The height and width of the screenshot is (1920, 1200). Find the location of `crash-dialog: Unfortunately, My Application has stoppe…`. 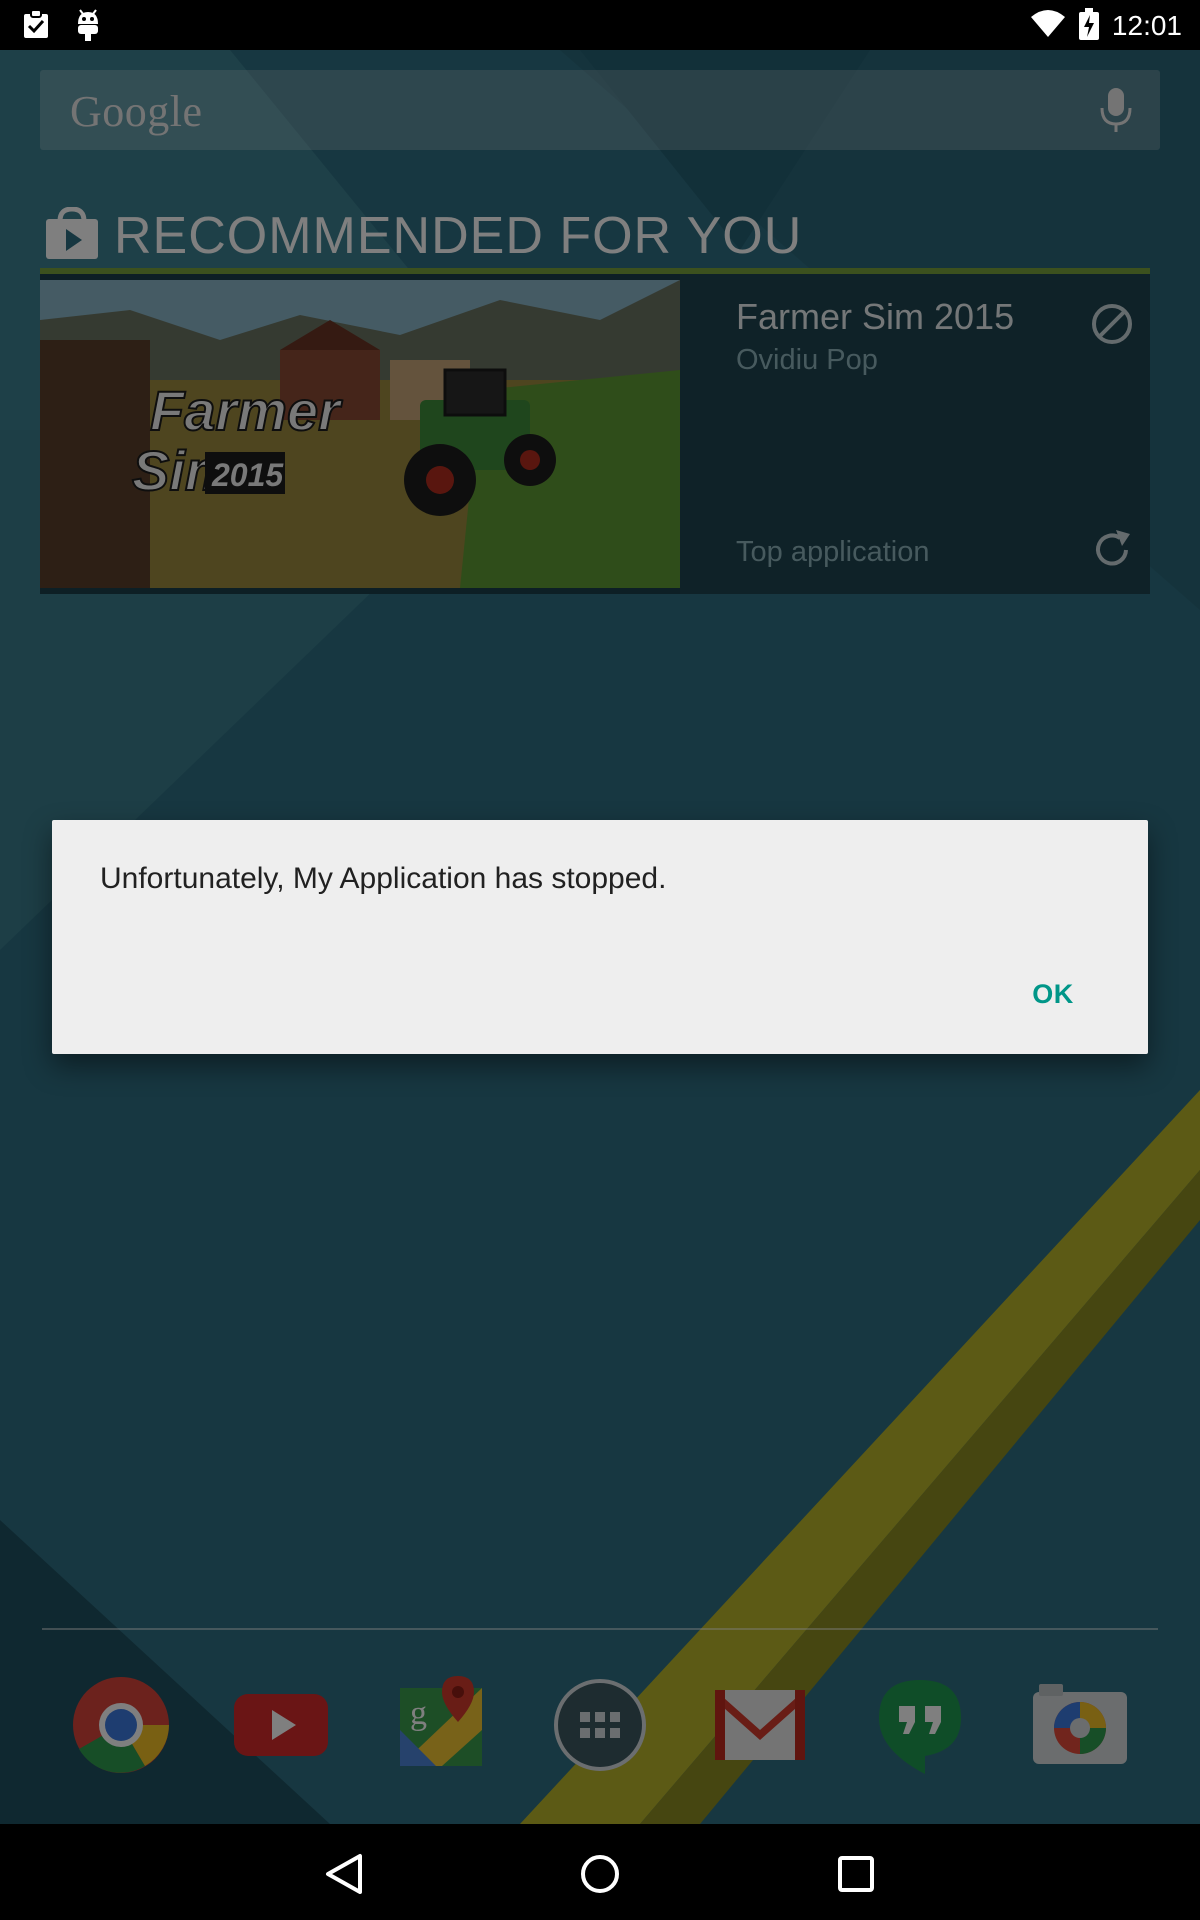

crash-dialog: Unfortunately, My Application has stoppe… is located at coordinates (600, 937).